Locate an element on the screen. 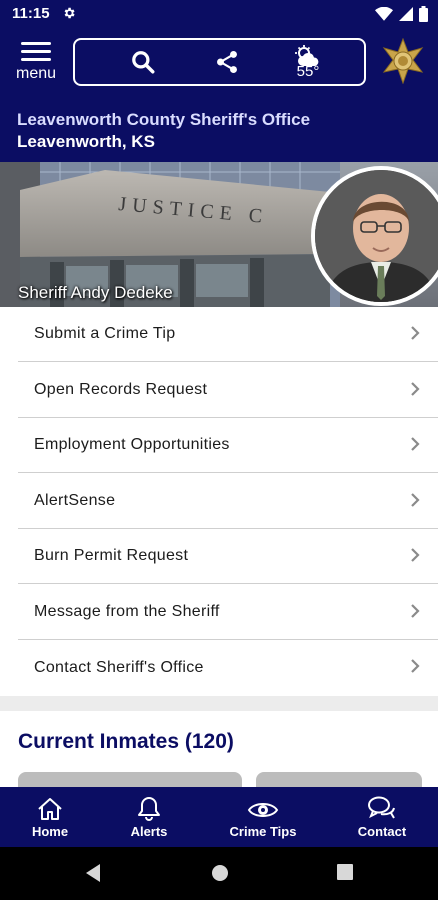 The width and height of the screenshot is (438, 900). hamburger-icon is located at coordinates (36, 51).